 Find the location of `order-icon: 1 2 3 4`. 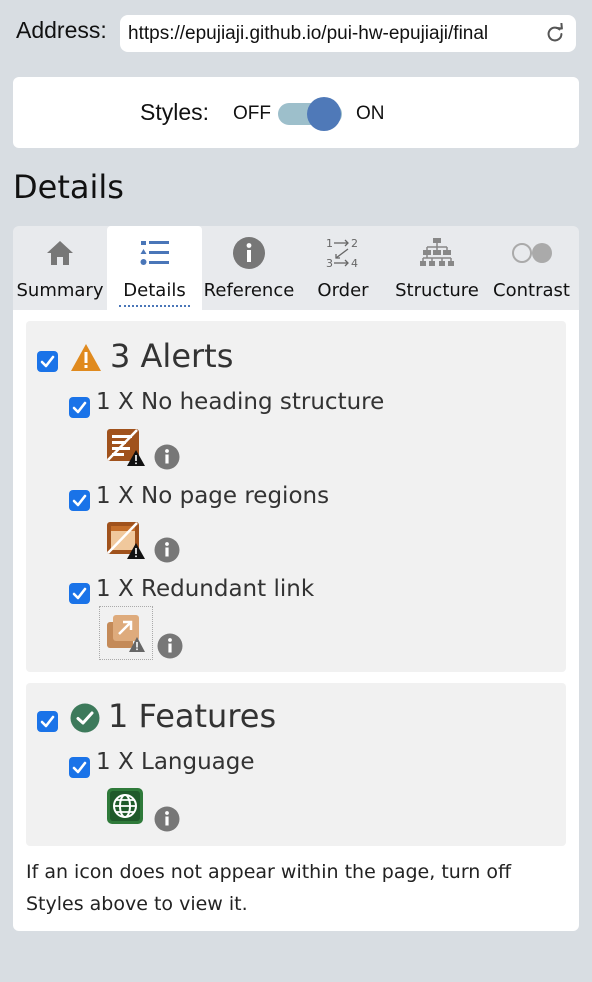

order-icon: 1 2 3 4 is located at coordinates (342, 253).